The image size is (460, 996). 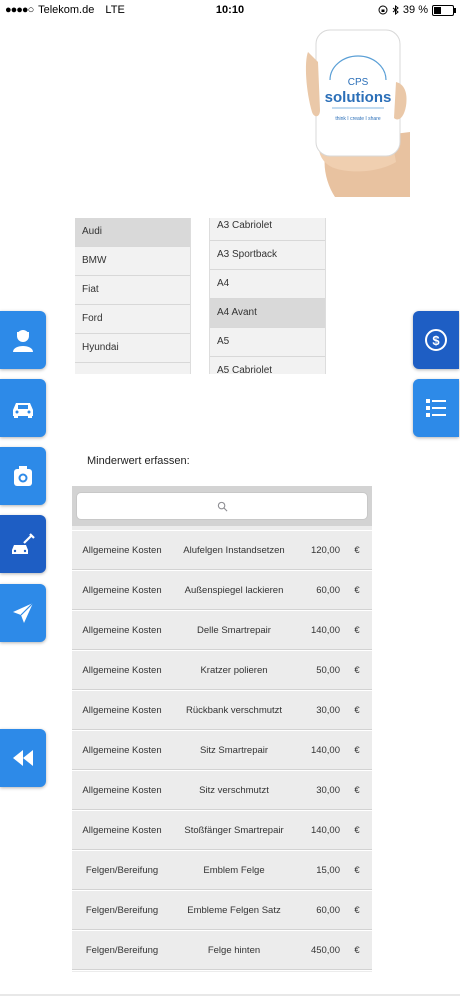 What do you see at coordinates (234, 830) in the screenshot?
I see `row-item-name: Stoßfänger Smartrepair` at bounding box center [234, 830].